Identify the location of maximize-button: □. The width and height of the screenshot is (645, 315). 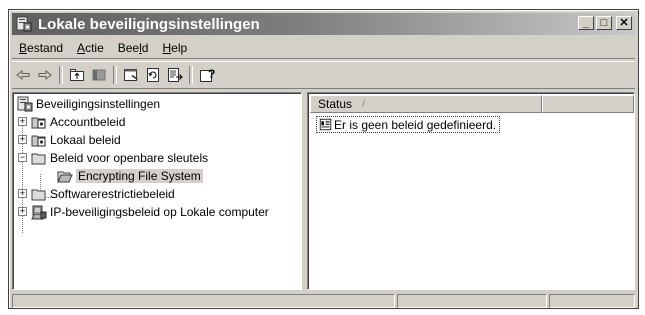
(604, 23).